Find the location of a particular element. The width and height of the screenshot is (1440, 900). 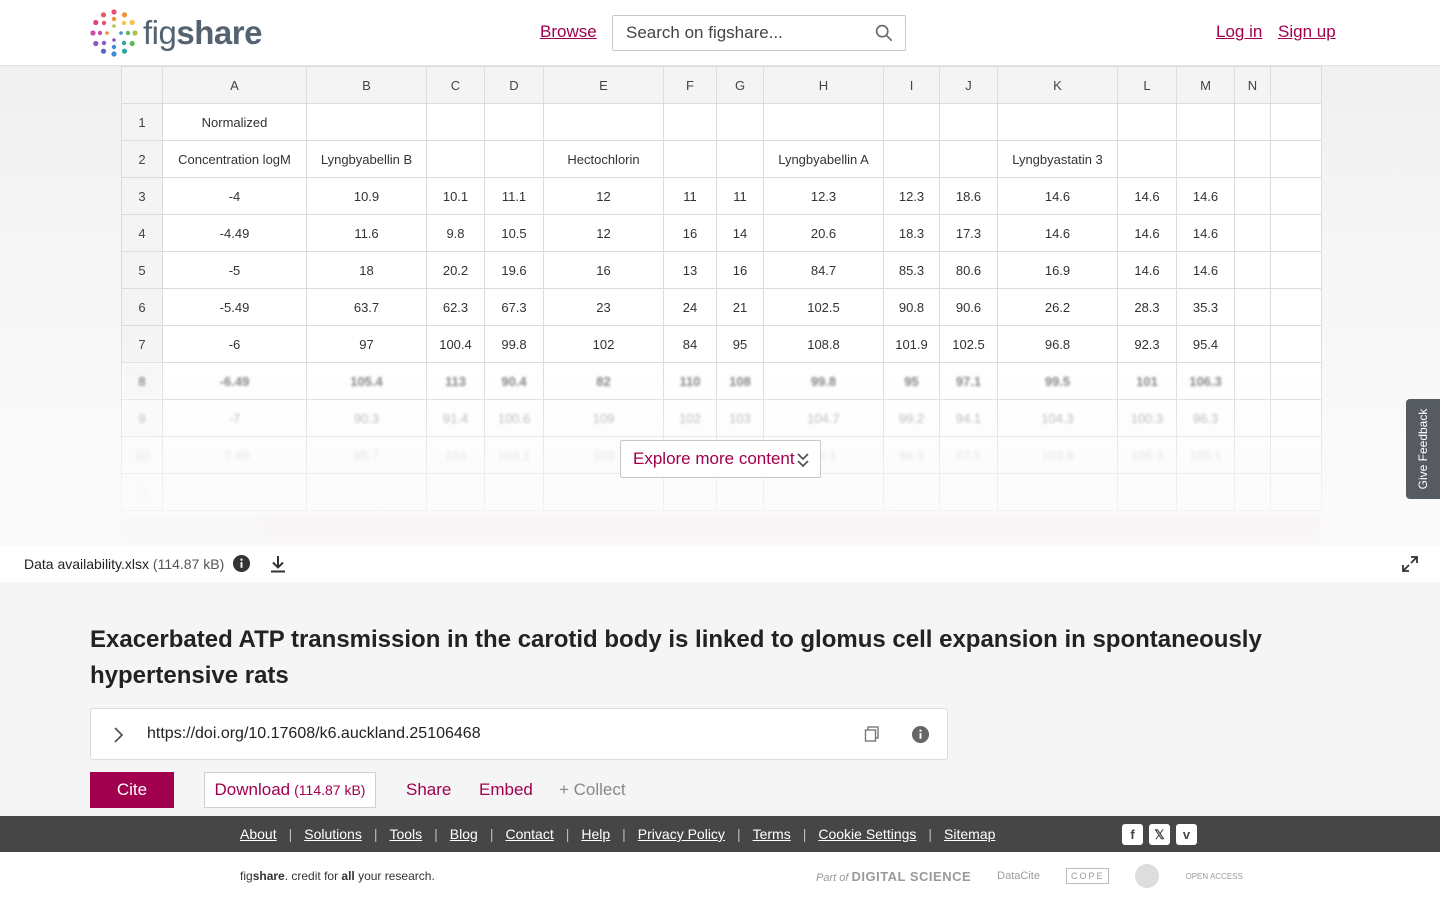

sheet-cell: 90.4 is located at coordinates (514, 381).